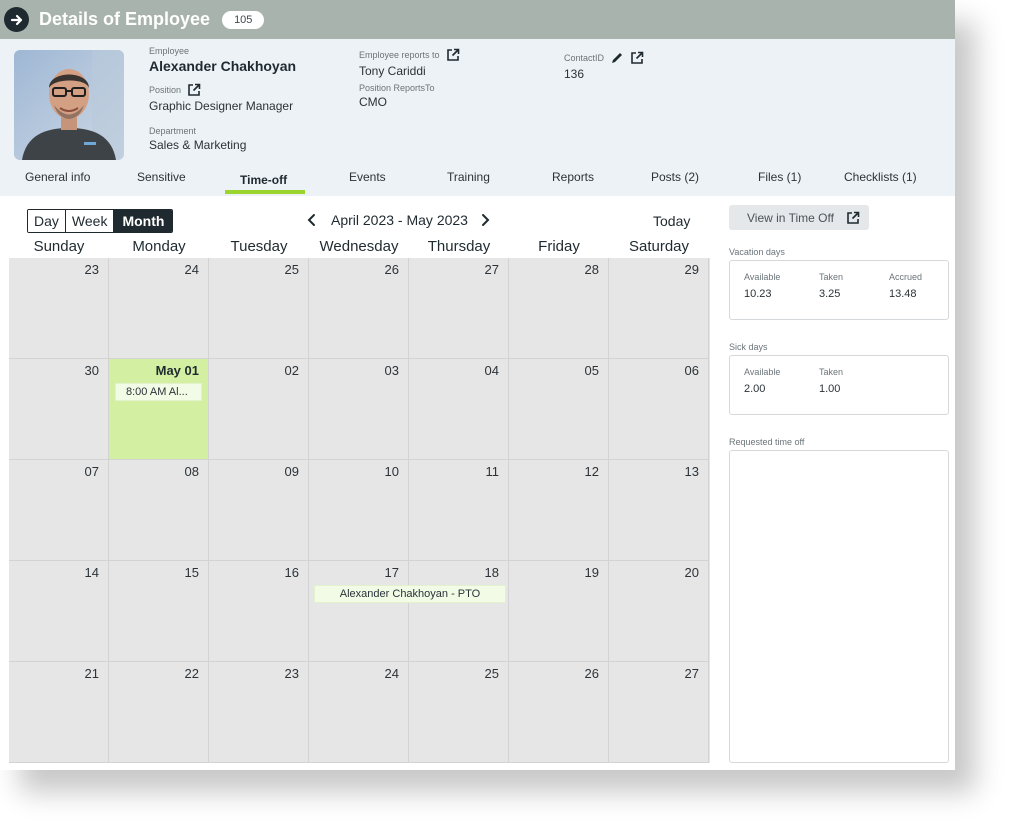  I want to click on day-number: 10, so click(391, 471).